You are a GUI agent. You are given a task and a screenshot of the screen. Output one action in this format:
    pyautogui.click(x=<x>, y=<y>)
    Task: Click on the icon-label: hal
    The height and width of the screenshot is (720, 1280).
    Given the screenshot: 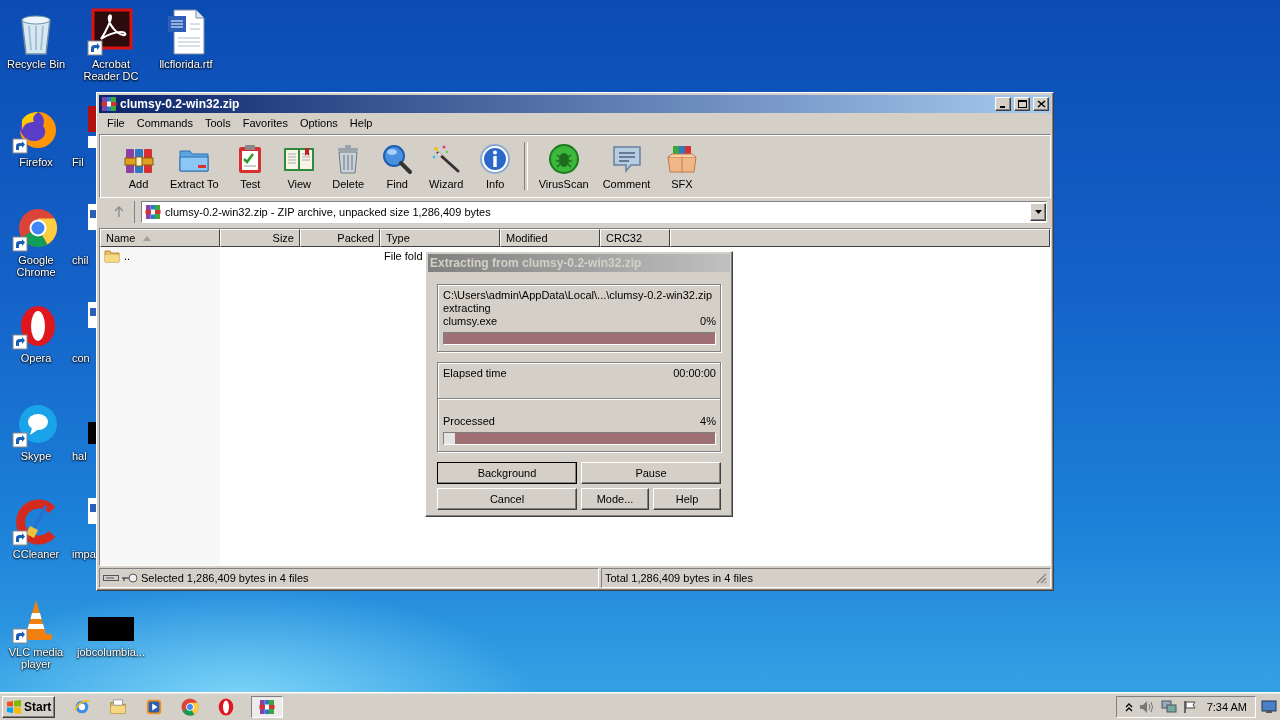 What is the action you would take?
    pyautogui.click(x=79, y=456)
    